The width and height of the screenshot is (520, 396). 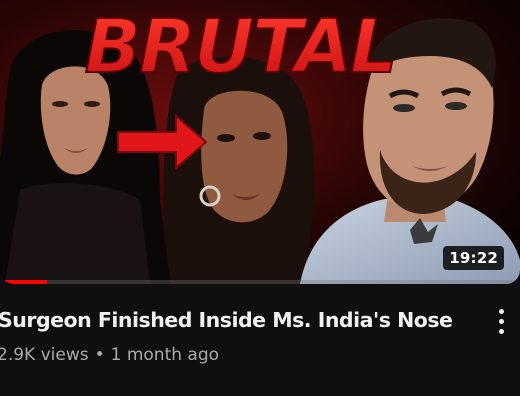 I want to click on upload-age: 1 month ago, so click(x=165, y=355).